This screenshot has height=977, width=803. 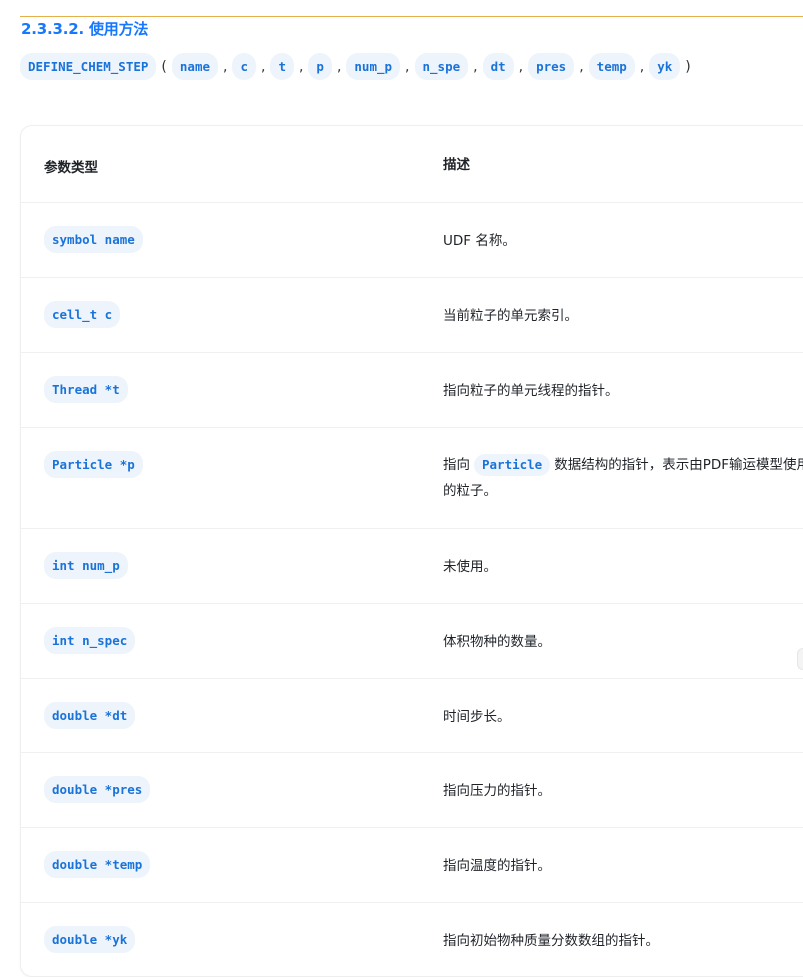 I want to click on param-type-code: Thread *t, so click(x=86, y=389).